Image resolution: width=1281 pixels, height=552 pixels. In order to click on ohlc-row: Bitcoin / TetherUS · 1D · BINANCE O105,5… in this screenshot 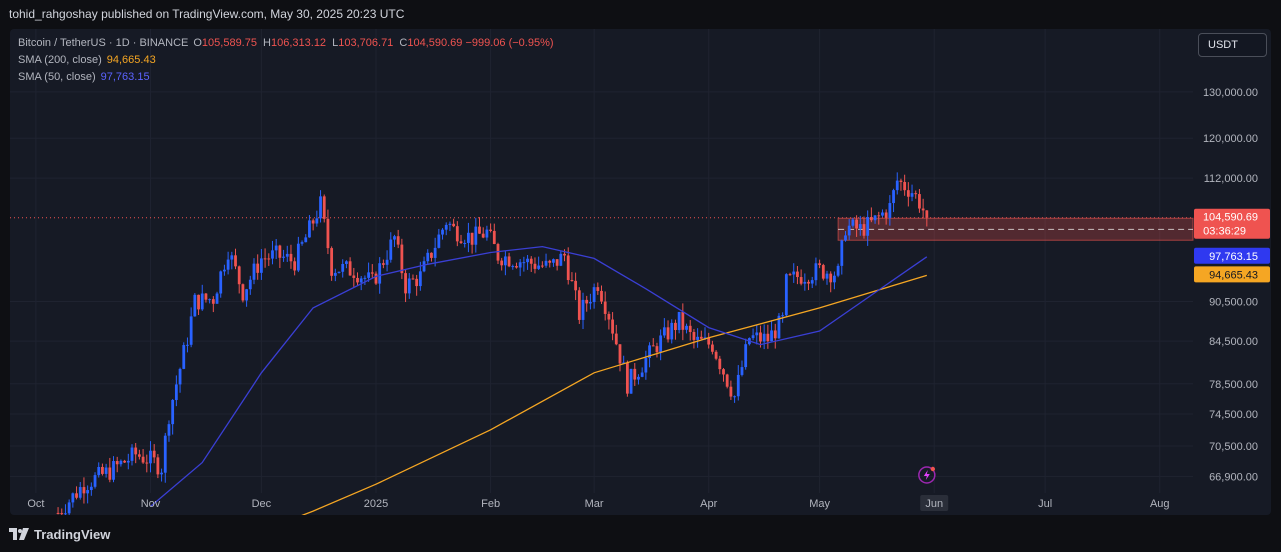, I will do `click(286, 43)`.